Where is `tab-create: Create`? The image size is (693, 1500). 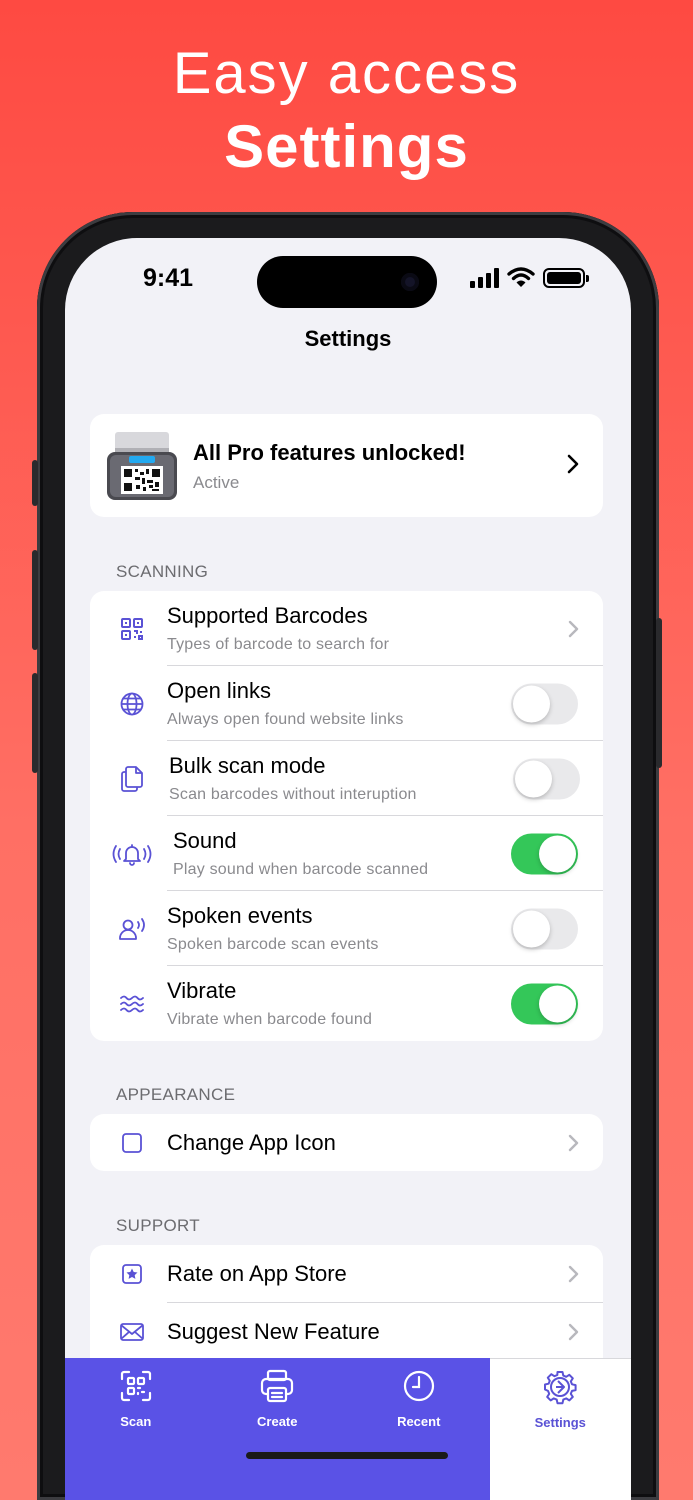
tab-create: Create is located at coordinates (277, 1429).